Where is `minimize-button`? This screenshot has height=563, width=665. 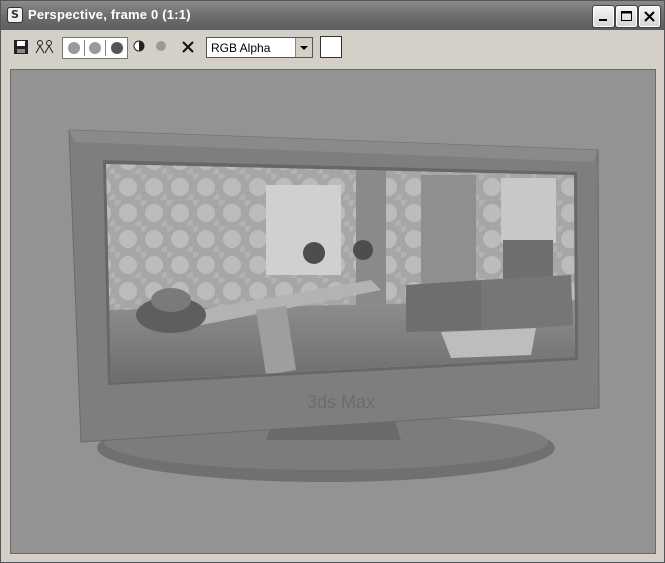
minimize-button is located at coordinates (603, 16).